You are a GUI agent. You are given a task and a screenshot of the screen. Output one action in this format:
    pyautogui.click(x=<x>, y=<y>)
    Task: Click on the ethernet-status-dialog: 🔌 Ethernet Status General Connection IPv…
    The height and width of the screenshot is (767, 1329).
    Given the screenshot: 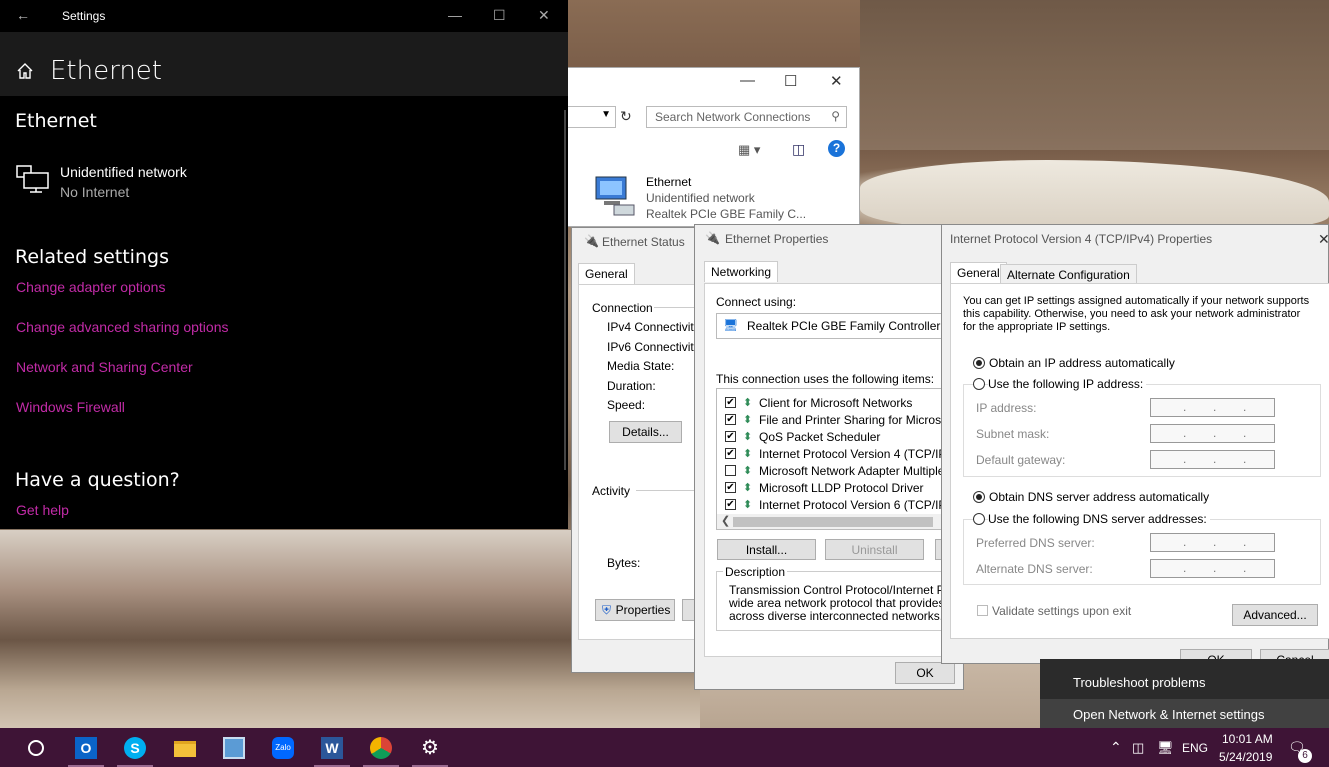 What is the action you would take?
    pyautogui.click(x=639, y=450)
    